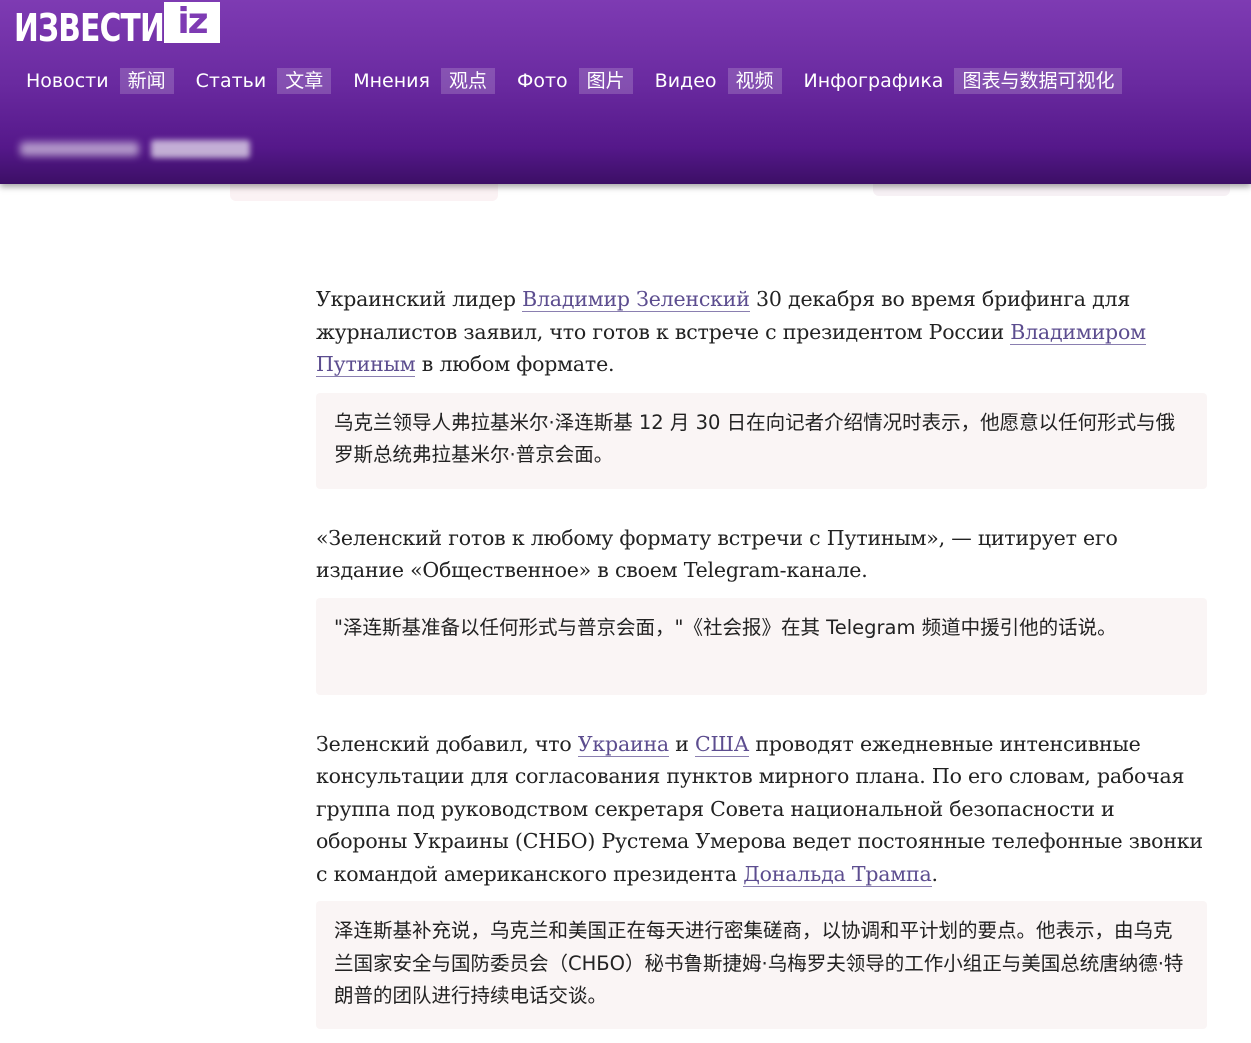 This screenshot has width=1251, height=1043. Describe the element at coordinates (636, 299) in the screenshot. I see `person-link: Владимир Зеленский` at that location.